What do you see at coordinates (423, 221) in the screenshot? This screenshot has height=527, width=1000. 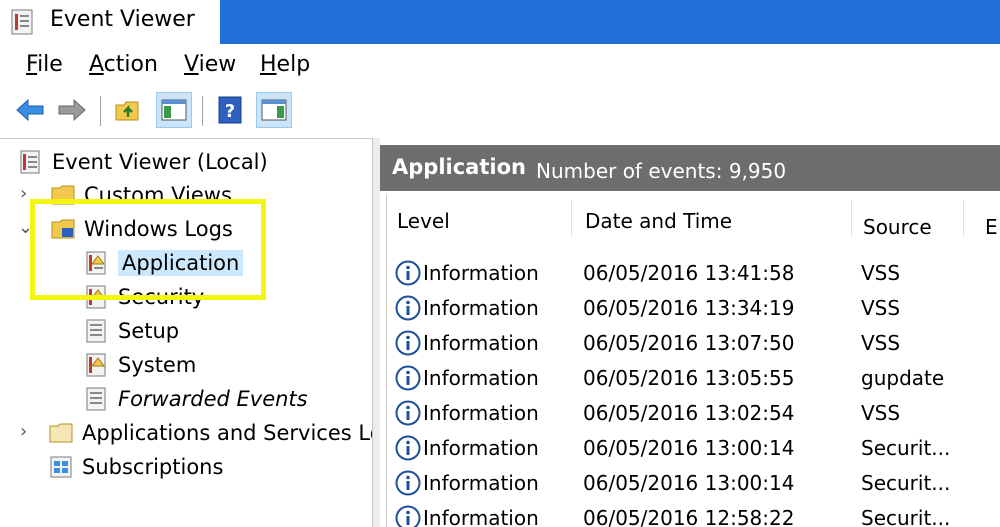 I see `column-header-level: Level` at bounding box center [423, 221].